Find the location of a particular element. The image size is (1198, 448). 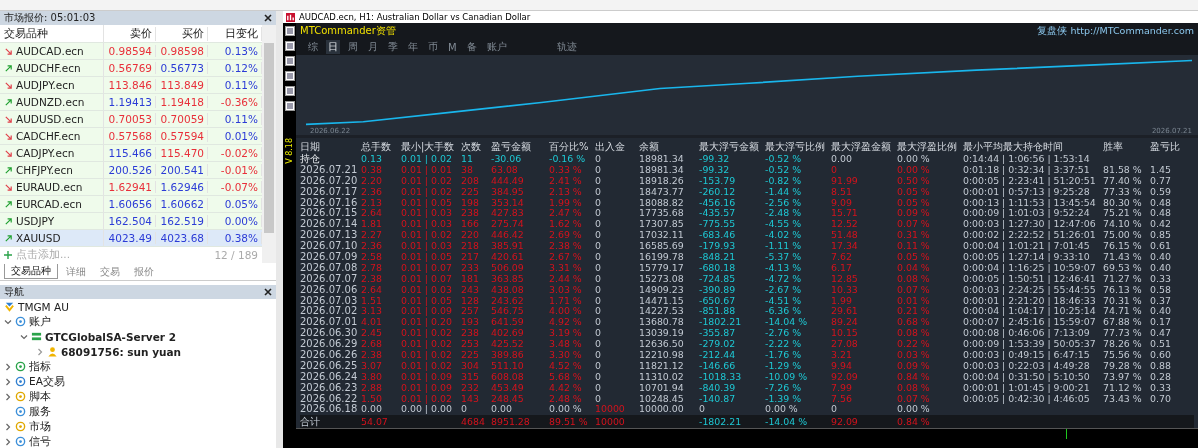

column-header: 买价 is located at coordinates (182, 33).